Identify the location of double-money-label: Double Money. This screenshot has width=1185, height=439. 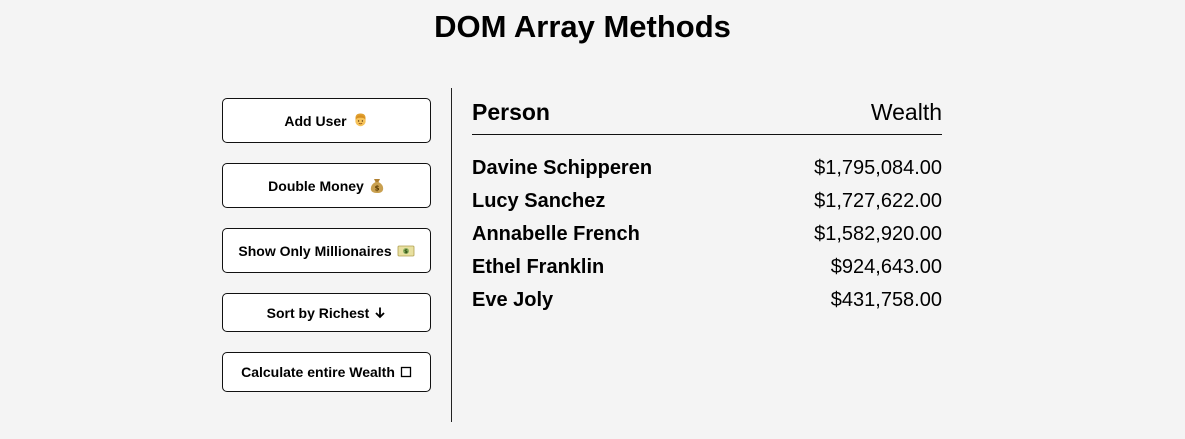
(316, 185).